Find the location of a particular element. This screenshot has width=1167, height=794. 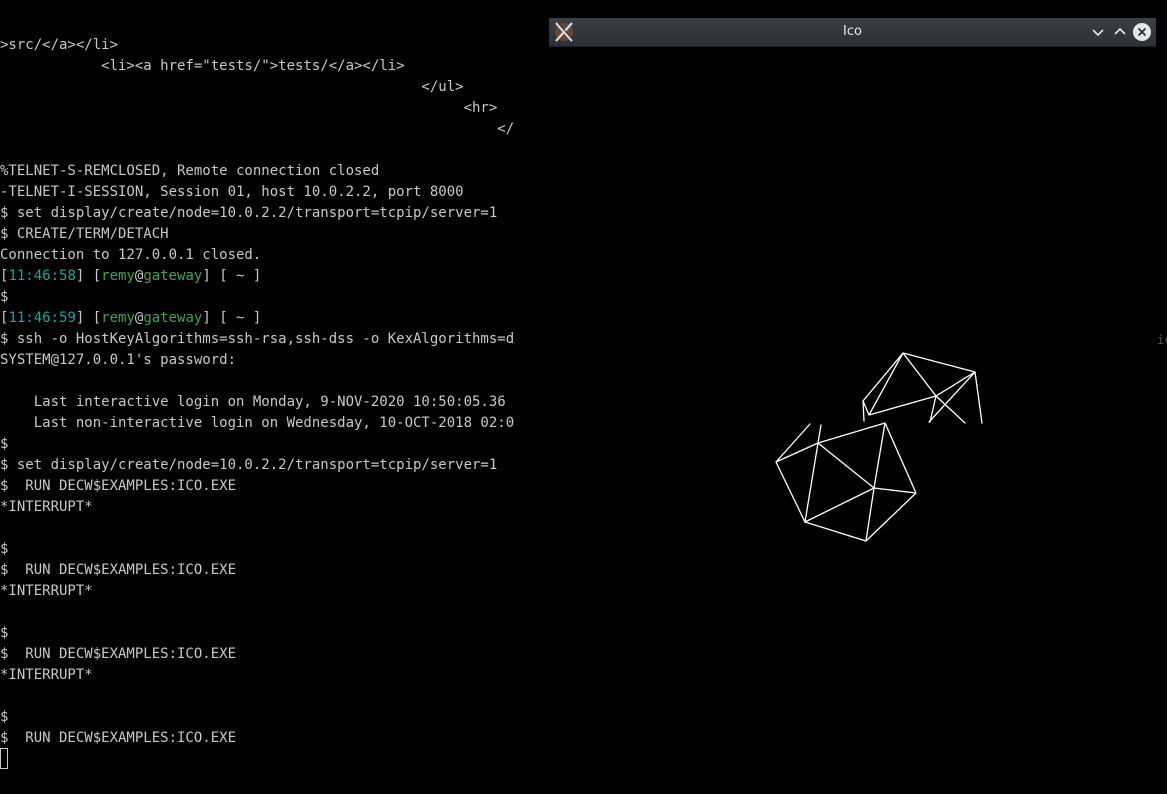

terminal-cursor is located at coordinates (4, 758).